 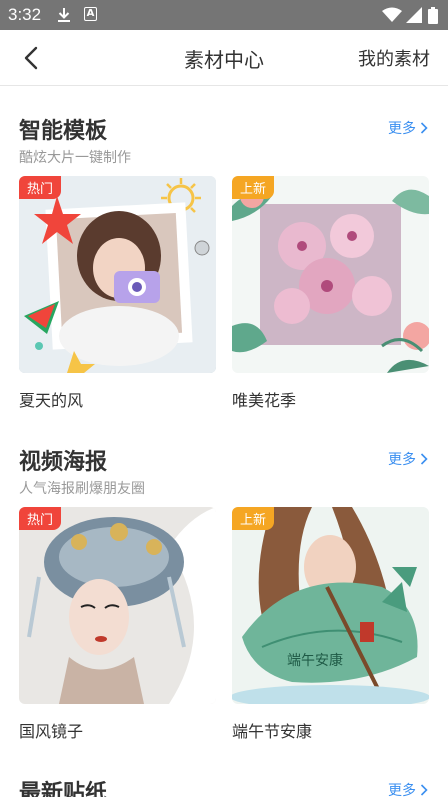 What do you see at coordinates (64, 15) in the screenshot?
I see `download-icon` at bounding box center [64, 15].